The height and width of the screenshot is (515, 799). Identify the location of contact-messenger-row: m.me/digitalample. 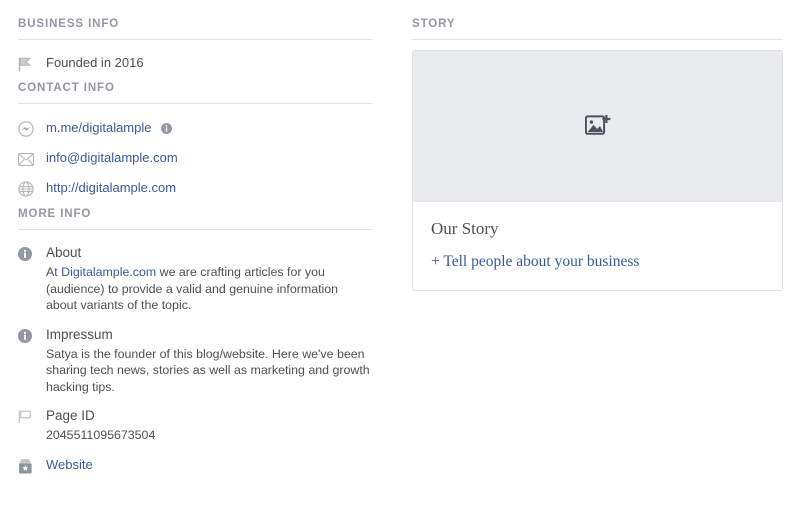
(195, 129).